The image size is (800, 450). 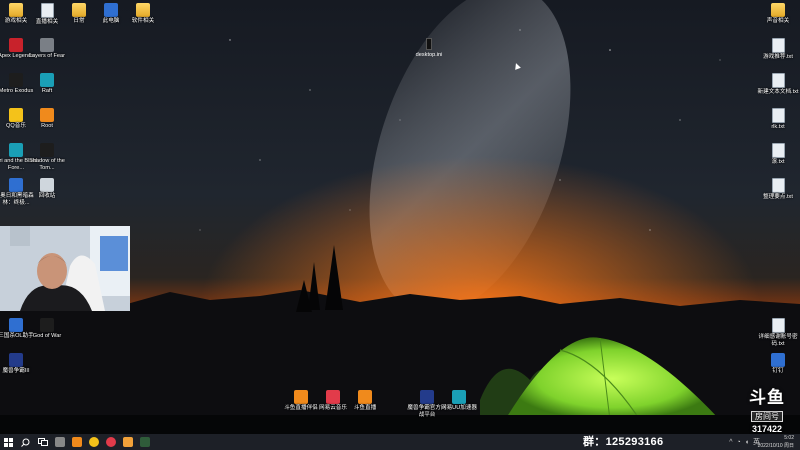 What do you see at coordinates (111, 10) in the screenshot?
I see `this-pc-icon` at bounding box center [111, 10].